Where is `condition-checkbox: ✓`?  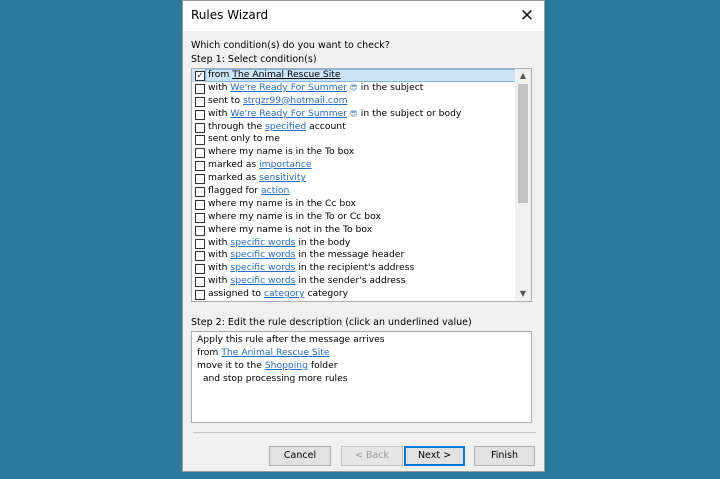
condition-checkbox: ✓ is located at coordinates (200, 76).